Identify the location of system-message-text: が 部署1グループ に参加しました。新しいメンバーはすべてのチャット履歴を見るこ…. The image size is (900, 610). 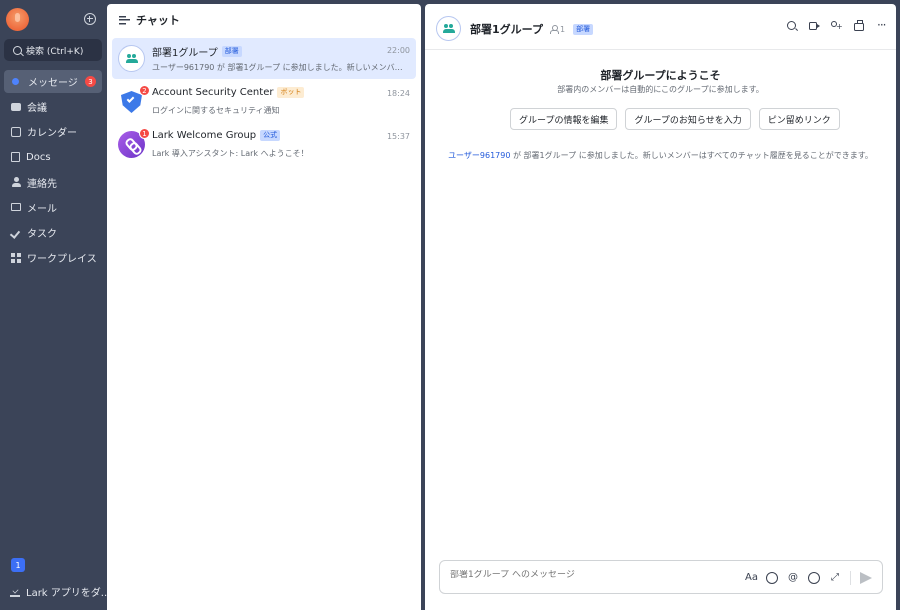
(691, 155).